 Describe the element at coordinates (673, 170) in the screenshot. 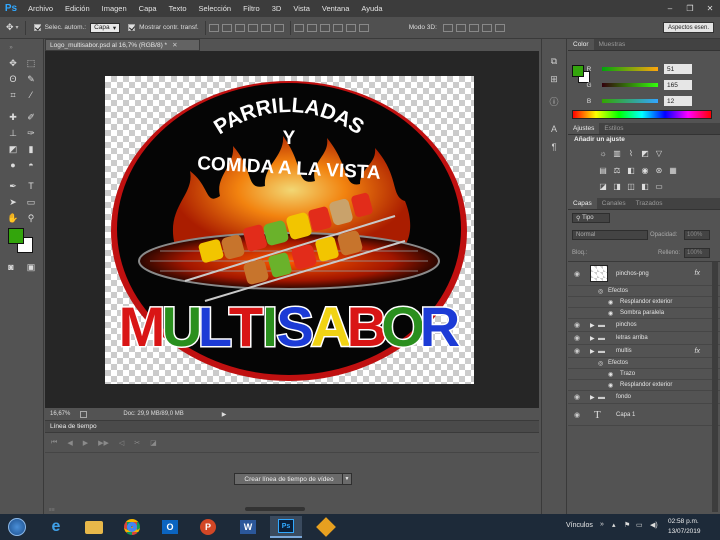

I see `color-lookup-adjust-icon: ▦` at that location.